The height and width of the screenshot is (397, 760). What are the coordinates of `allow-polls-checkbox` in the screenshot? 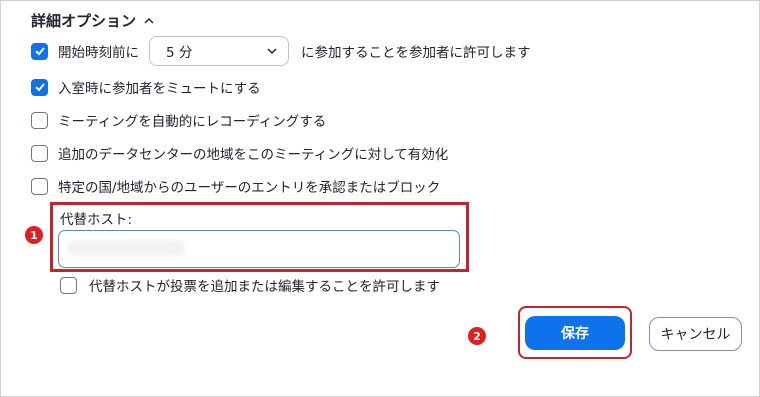 It's located at (68, 285).